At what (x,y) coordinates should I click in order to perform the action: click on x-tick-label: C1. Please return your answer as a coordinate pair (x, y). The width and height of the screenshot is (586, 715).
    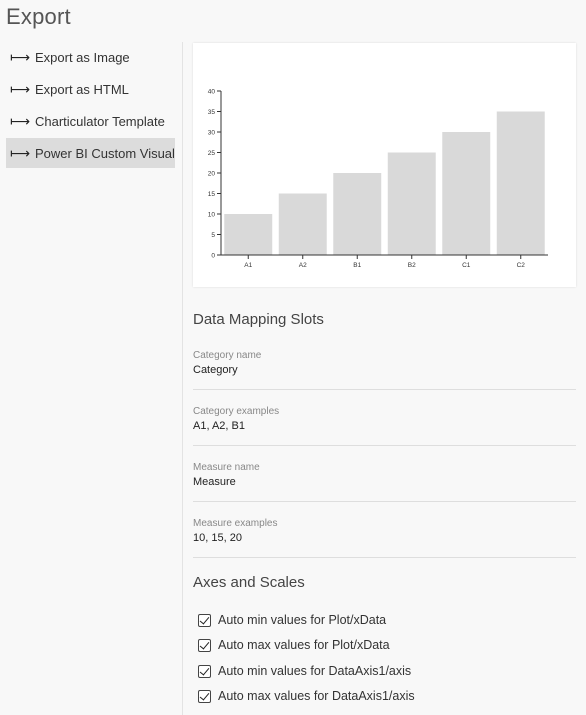
    Looking at the image, I should click on (466, 265).